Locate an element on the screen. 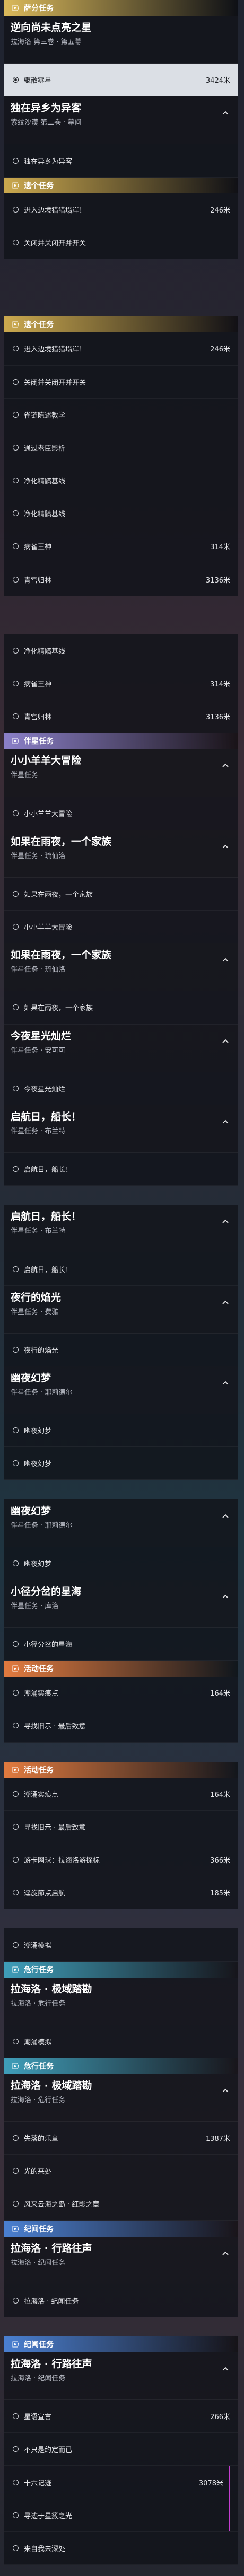  objective-row: 夜行的焰光 is located at coordinates (121, 1349).